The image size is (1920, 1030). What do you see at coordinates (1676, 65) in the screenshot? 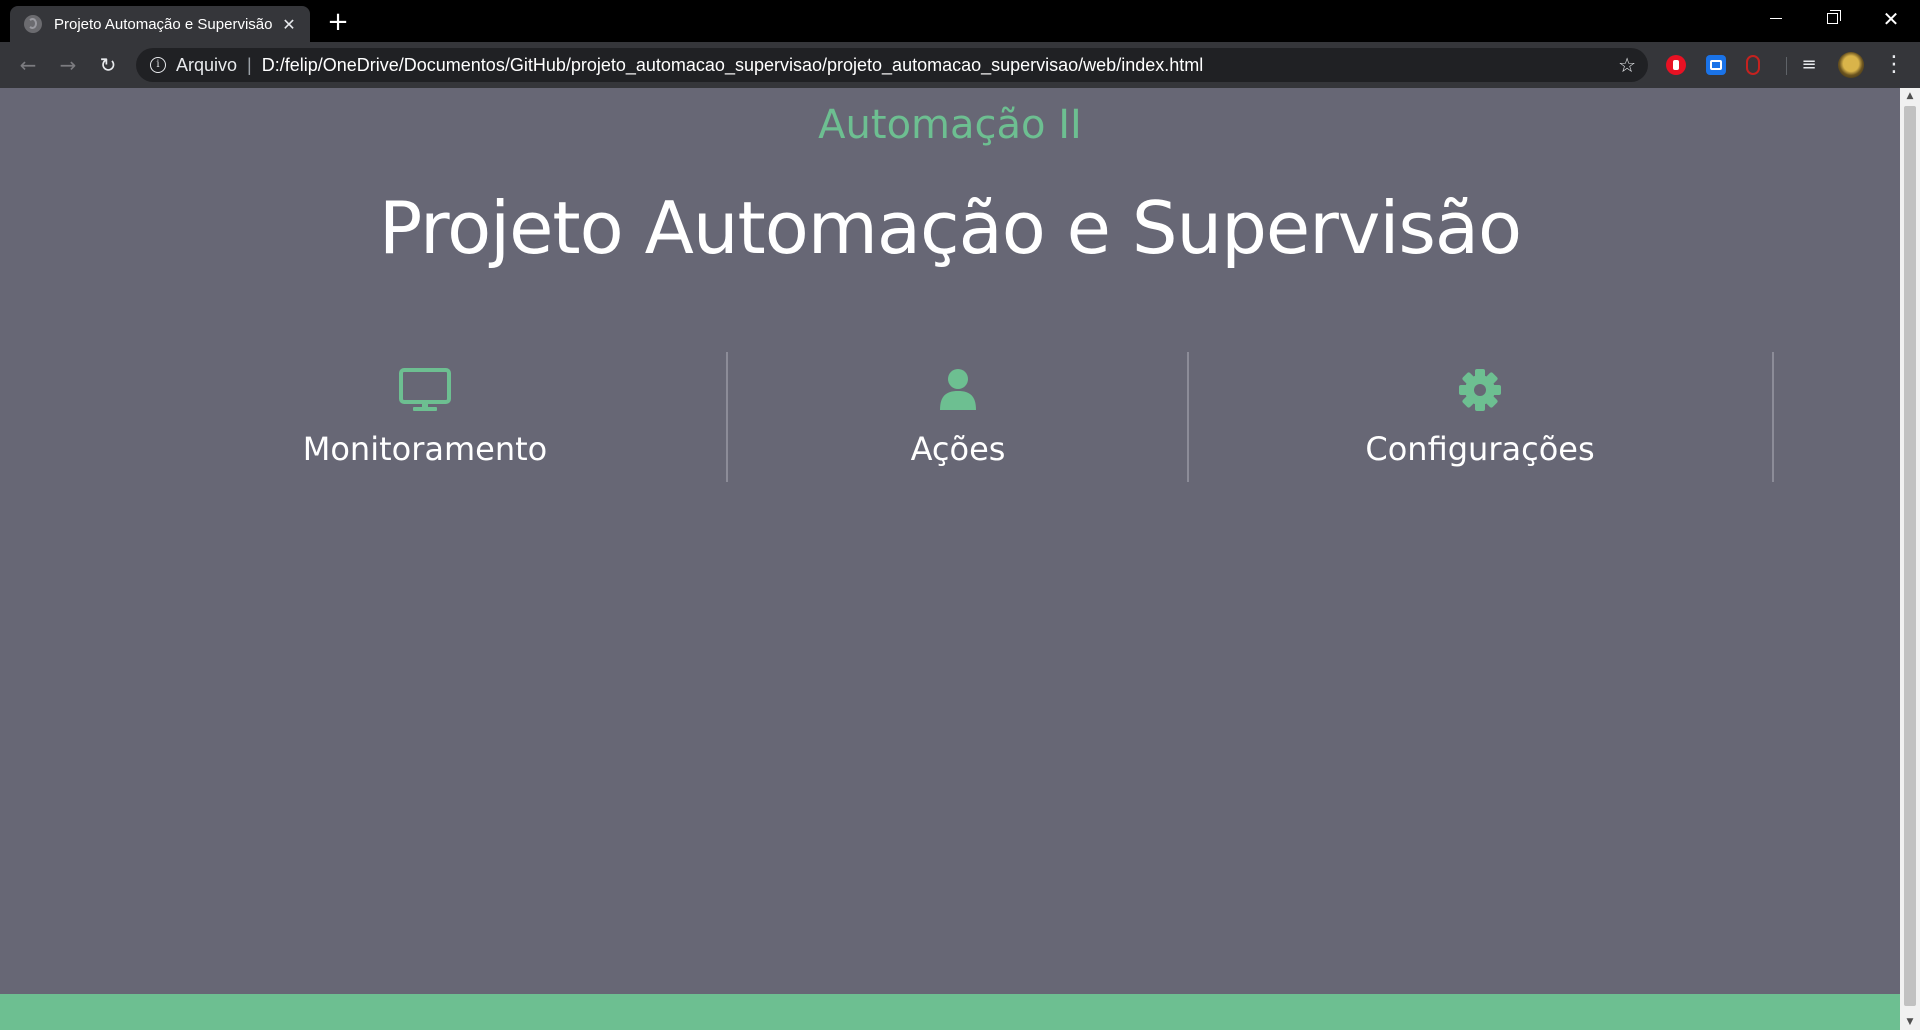
I see `adblock-extension-icon` at bounding box center [1676, 65].